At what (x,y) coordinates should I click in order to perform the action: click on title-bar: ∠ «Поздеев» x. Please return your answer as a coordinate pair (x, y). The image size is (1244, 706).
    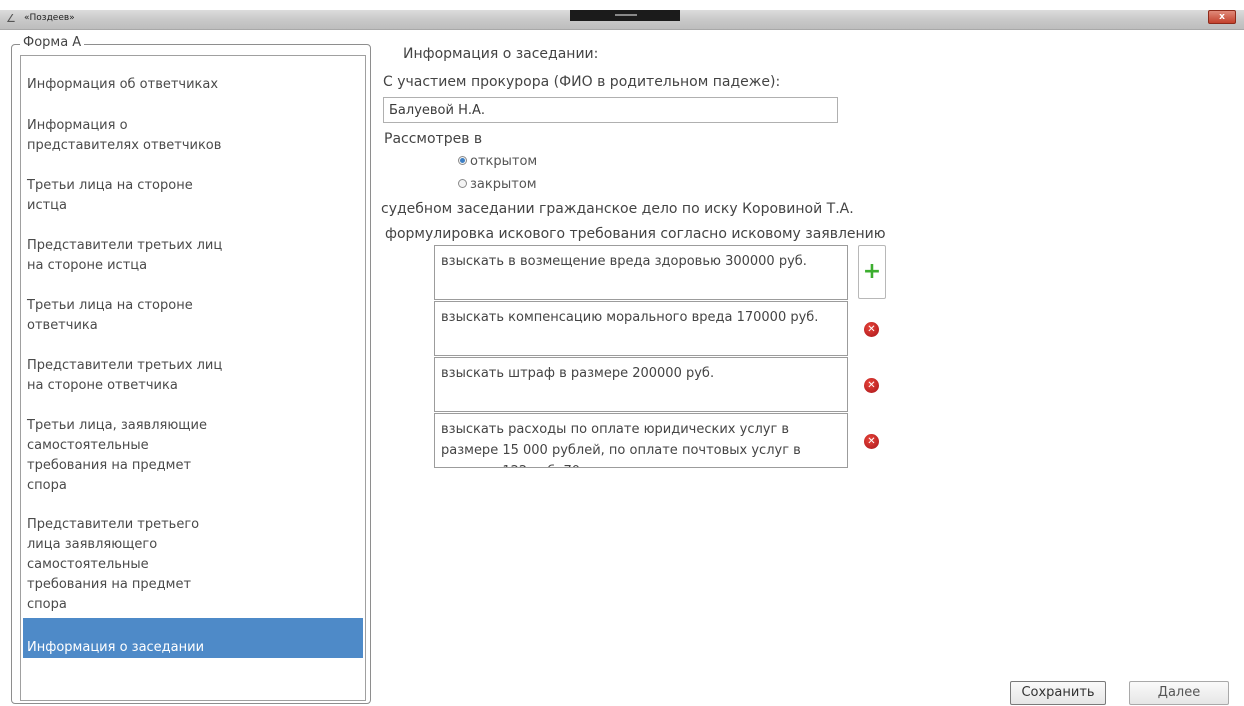
    Looking at the image, I should click on (622, 20).